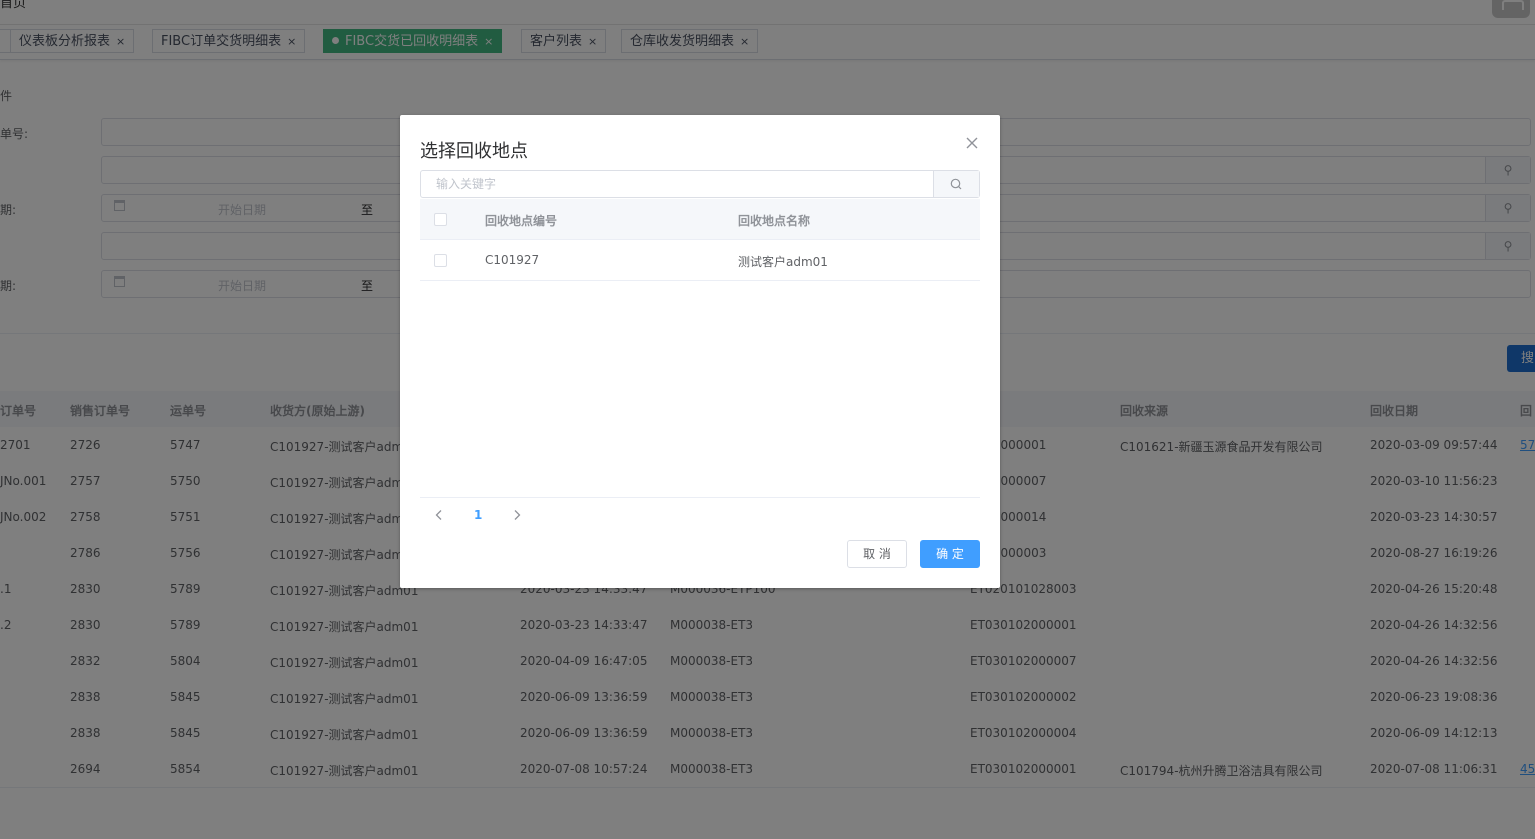 This screenshot has width=1535, height=839. What do you see at coordinates (512, 260) in the screenshot?
I see `location-code: C101927` at bounding box center [512, 260].